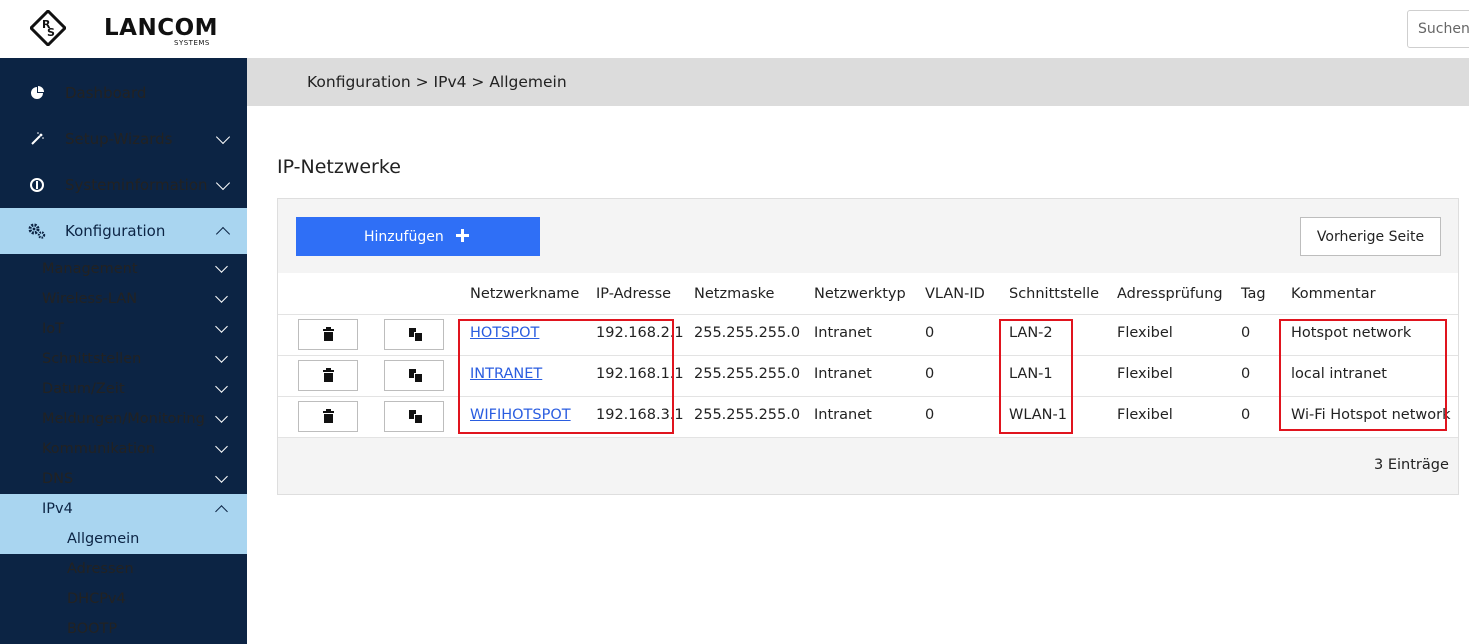 The height and width of the screenshot is (644, 1469). Describe the element at coordinates (92, 629) in the screenshot. I see `sidebar-item-label: BOOTP` at that location.